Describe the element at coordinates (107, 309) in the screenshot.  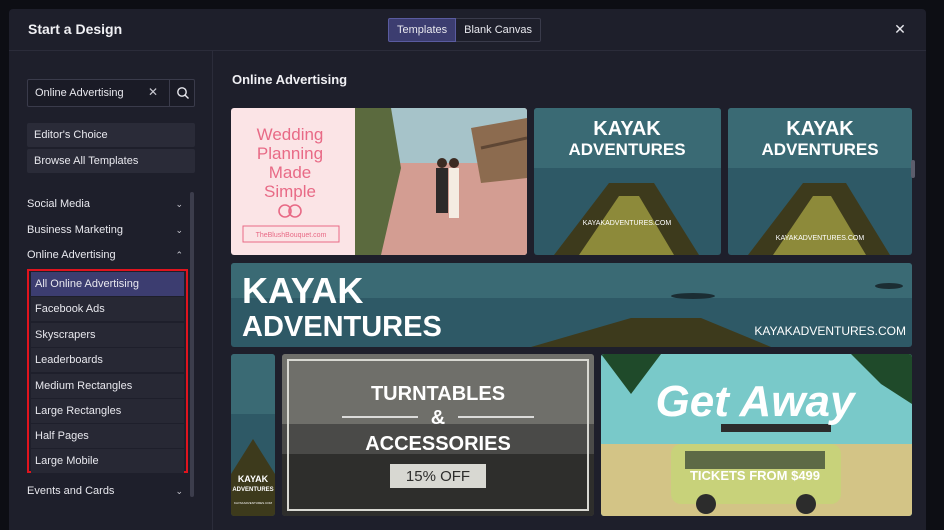
I see `subcategory-facebook-ads: Facebook Ads` at that location.